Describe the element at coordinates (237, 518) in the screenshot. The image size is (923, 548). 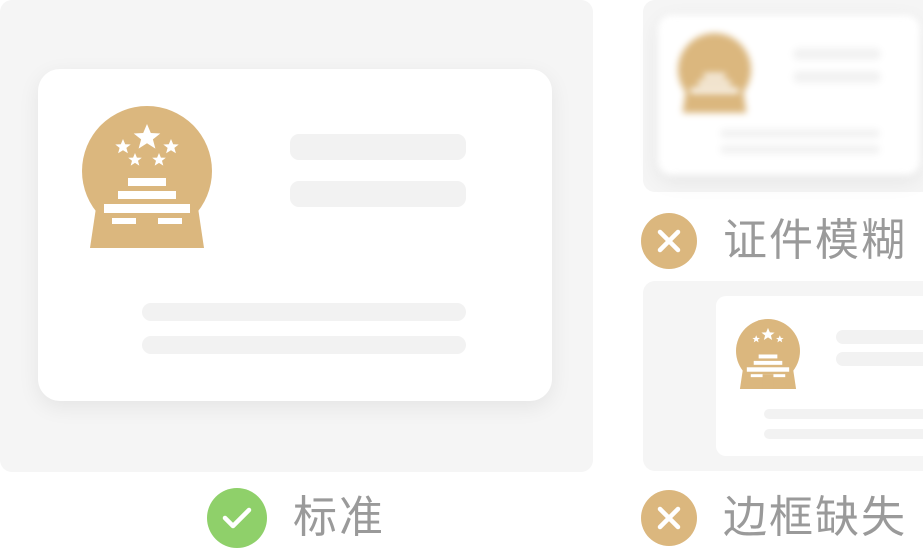
I see `check-icon` at that location.